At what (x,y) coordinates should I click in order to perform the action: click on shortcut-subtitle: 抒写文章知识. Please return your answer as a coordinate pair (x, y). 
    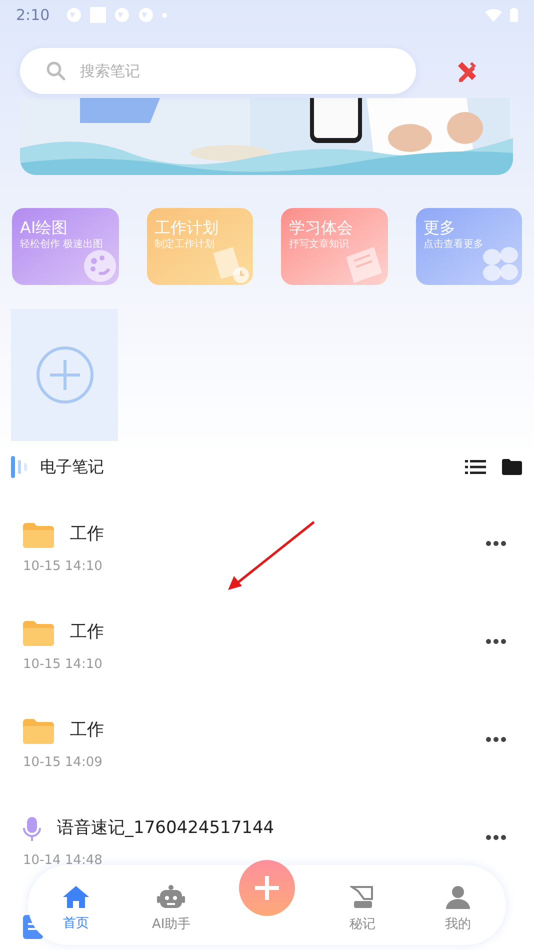
    Looking at the image, I should click on (319, 245).